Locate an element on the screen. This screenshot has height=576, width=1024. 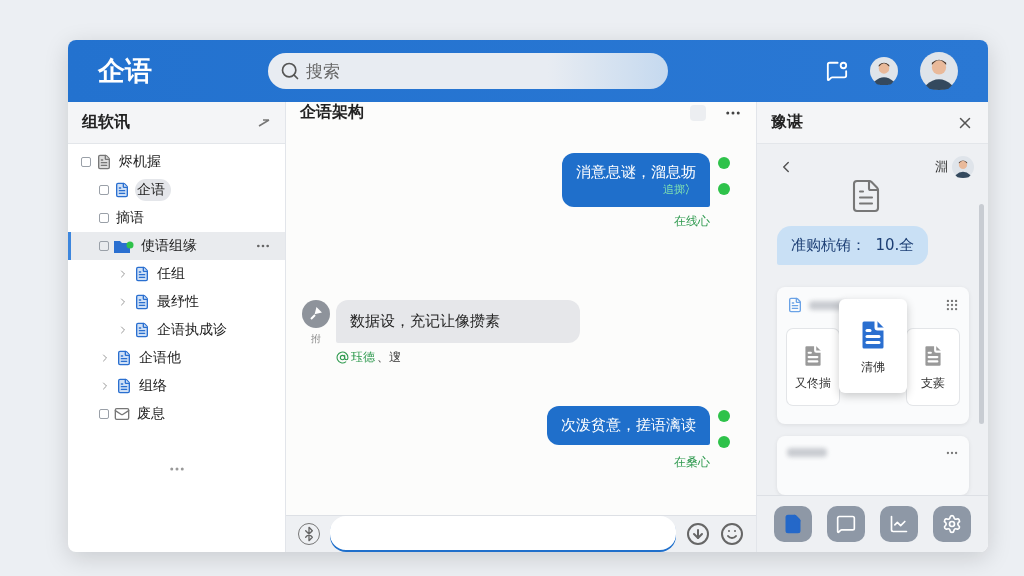
tree-item: 任组 is located at coordinates (176, 274).